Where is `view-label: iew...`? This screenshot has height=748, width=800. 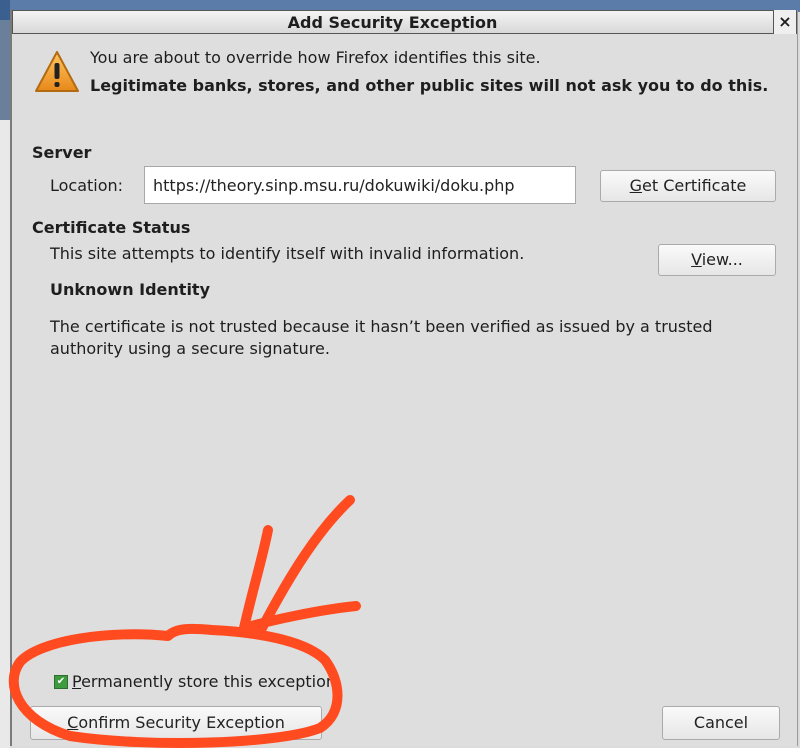
view-label: iew... is located at coordinates (722, 259).